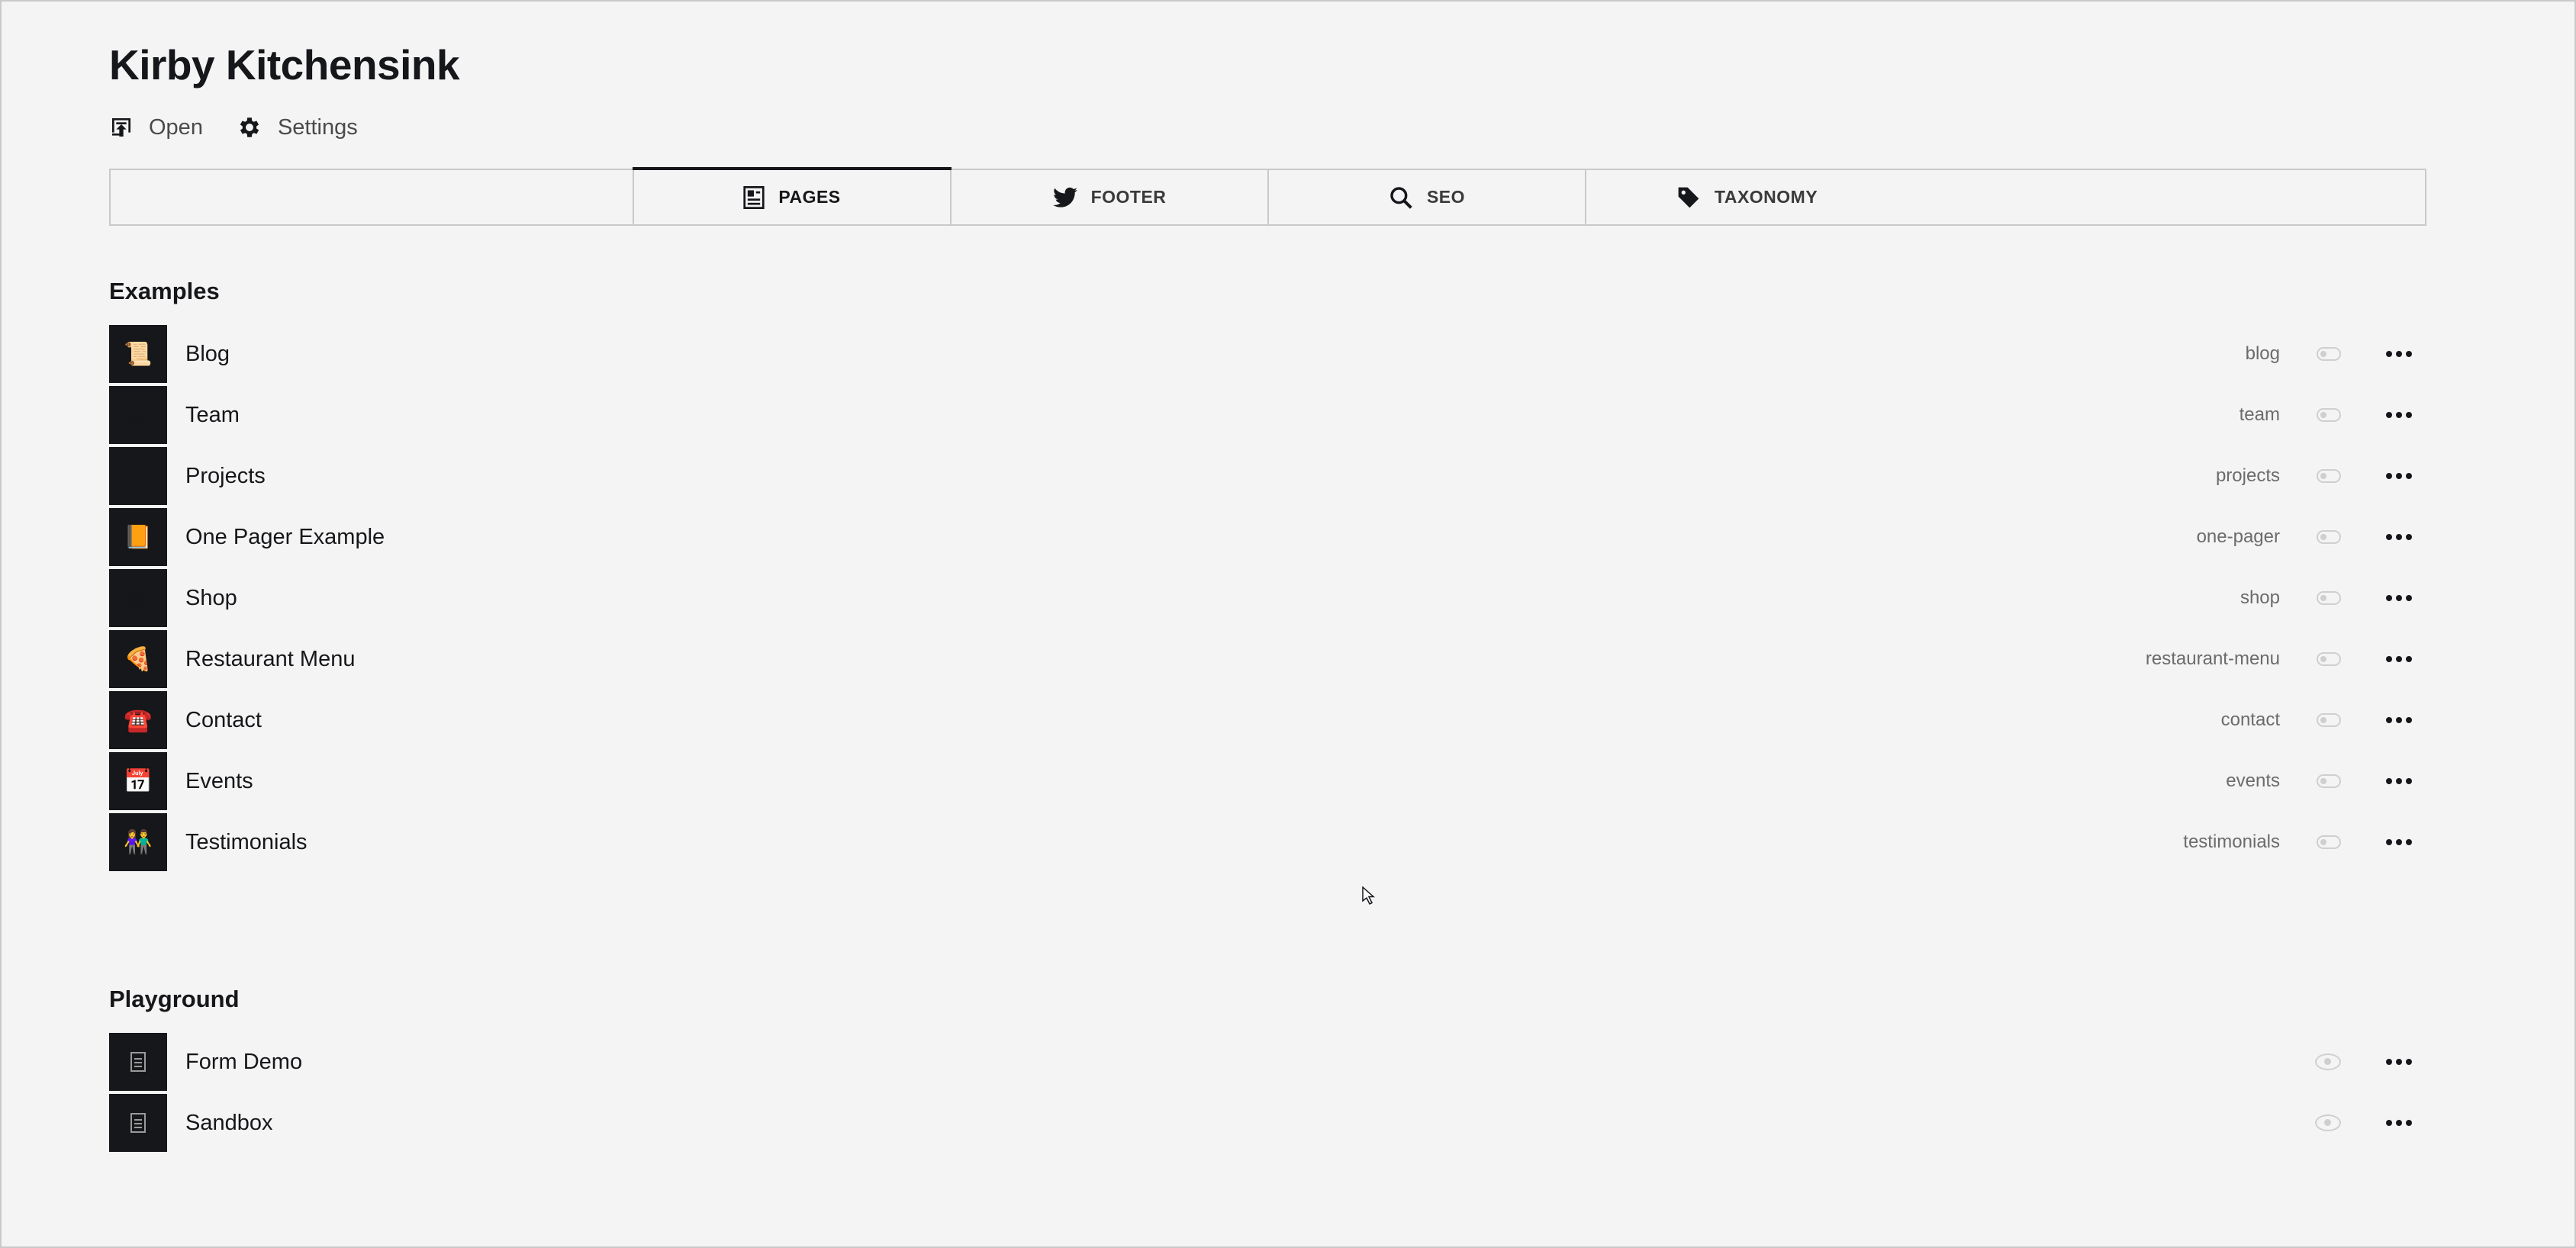 The height and width of the screenshot is (1248, 2576). Describe the element at coordinates (2259, 414) in the screenshot. I see `page-slug: team` at that location.